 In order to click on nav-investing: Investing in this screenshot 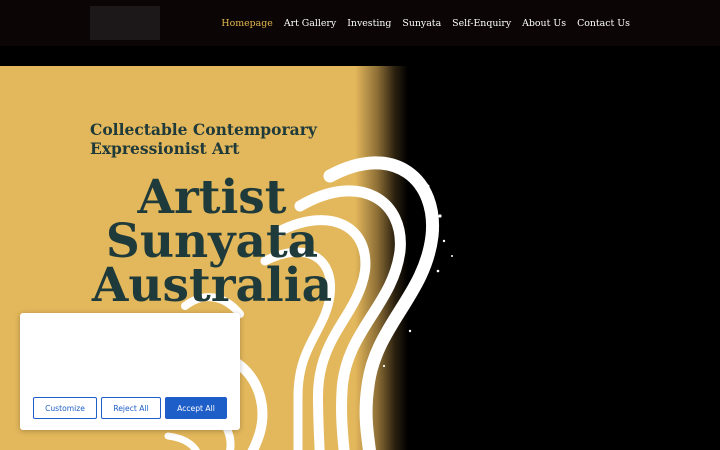, I will do `click(369, 23)`.